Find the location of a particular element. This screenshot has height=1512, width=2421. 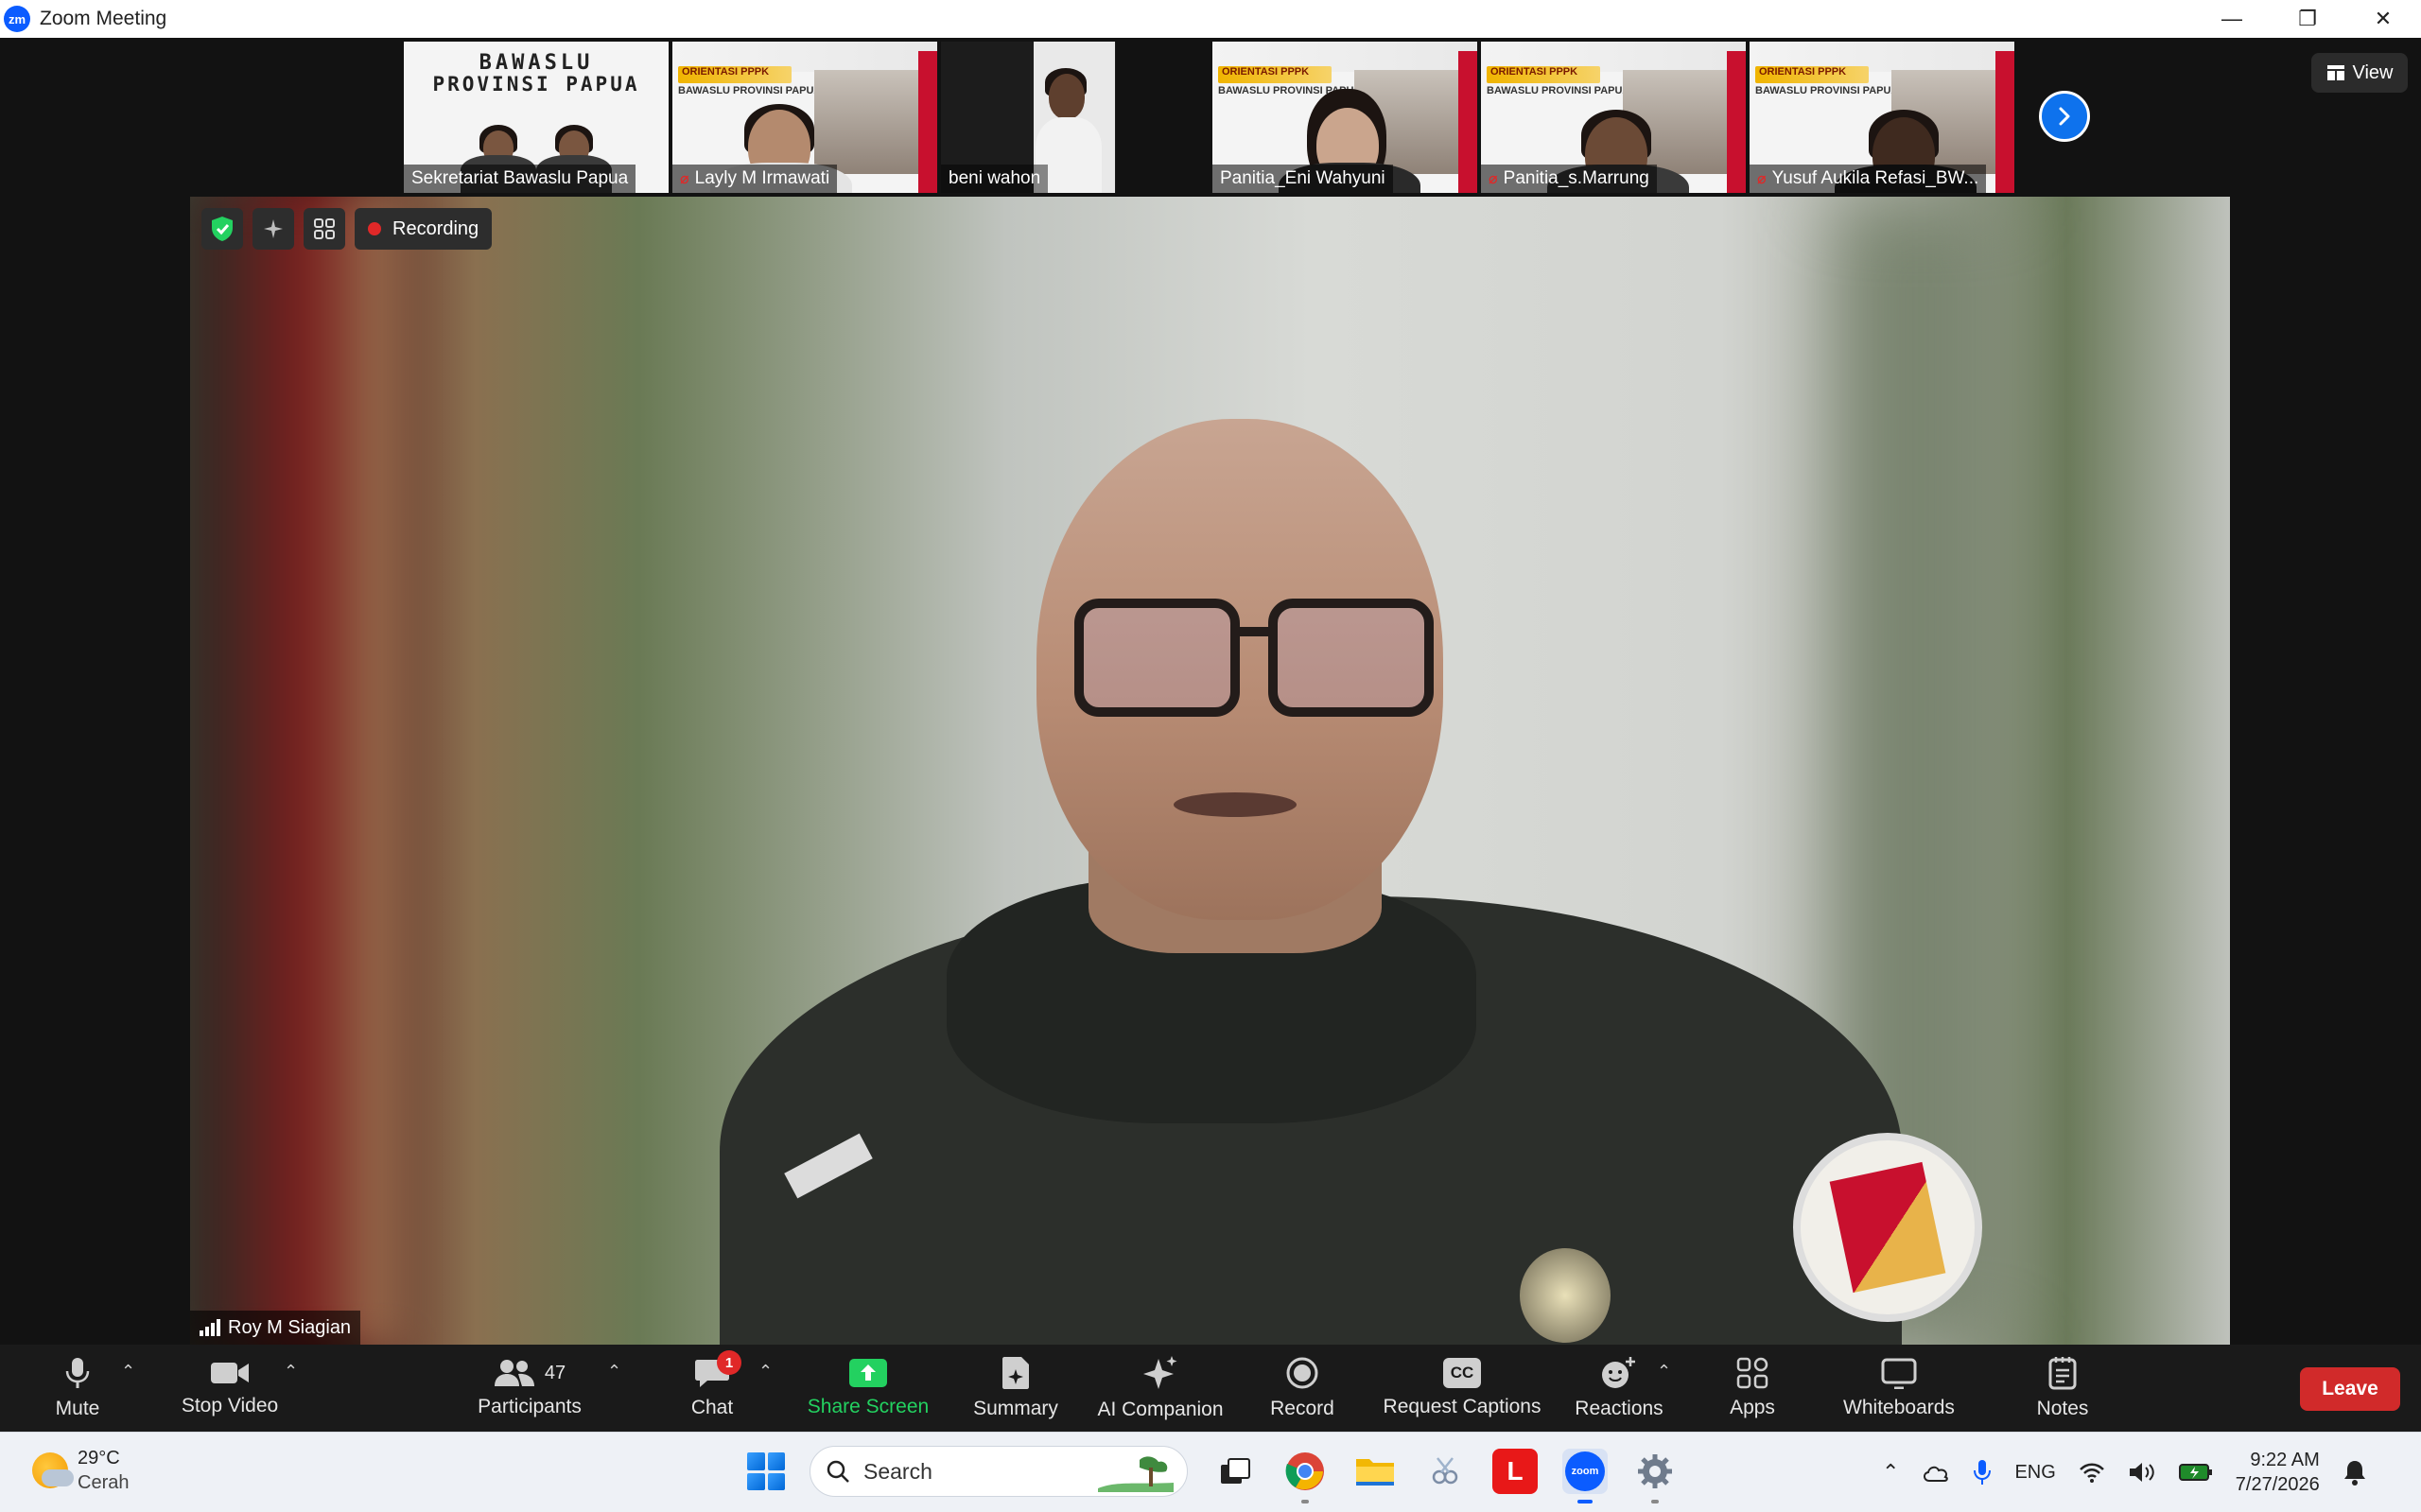

reactions-button: Reactions is located at coordinates (1619, 1388).